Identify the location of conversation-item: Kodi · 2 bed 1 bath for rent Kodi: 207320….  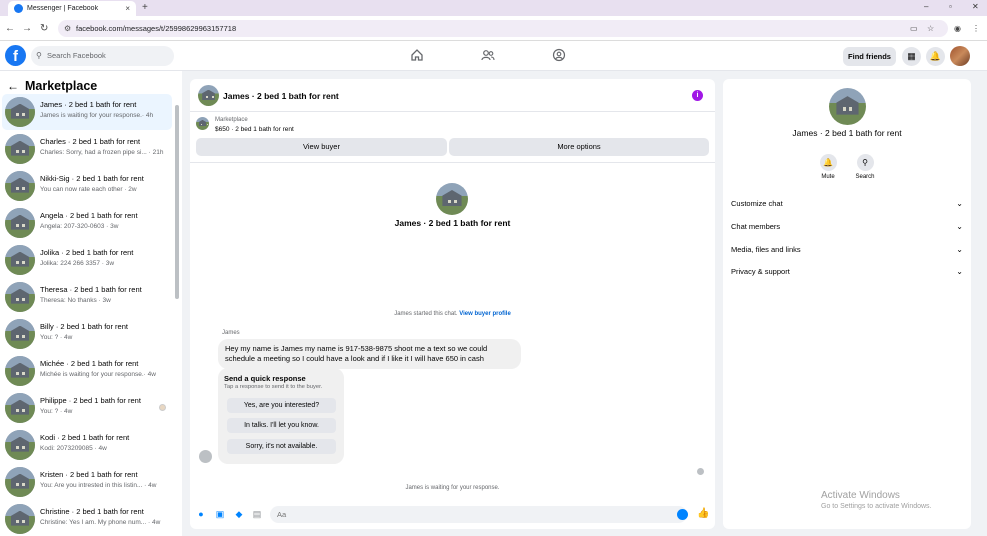
(87, 445).